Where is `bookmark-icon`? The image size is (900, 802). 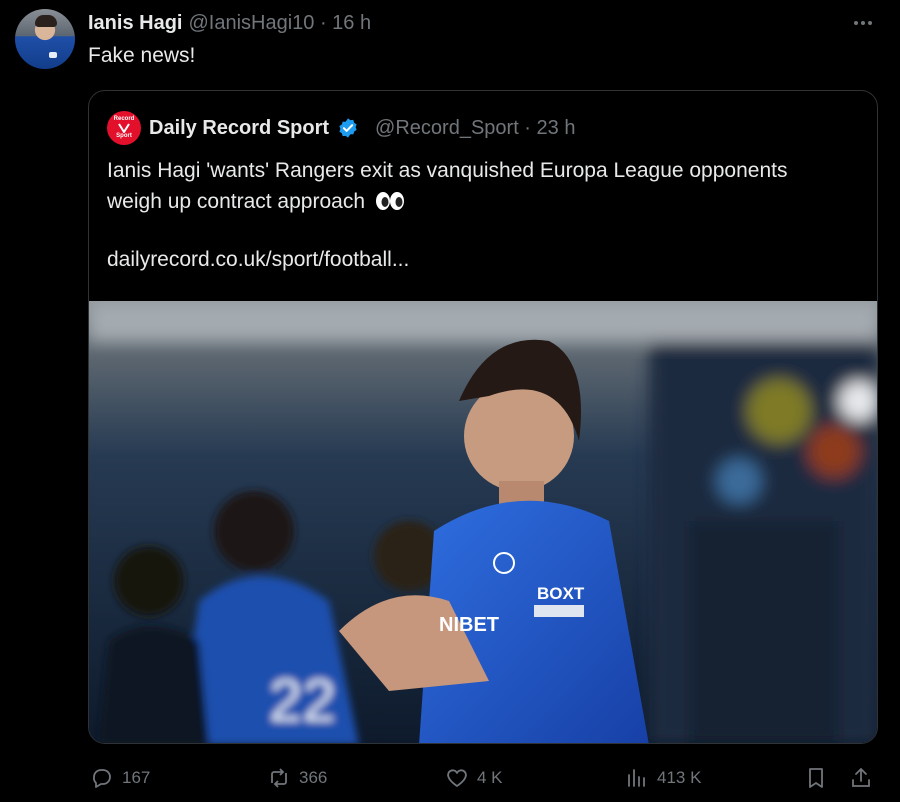 bookmark-icon is located at coordinates (816, 778).